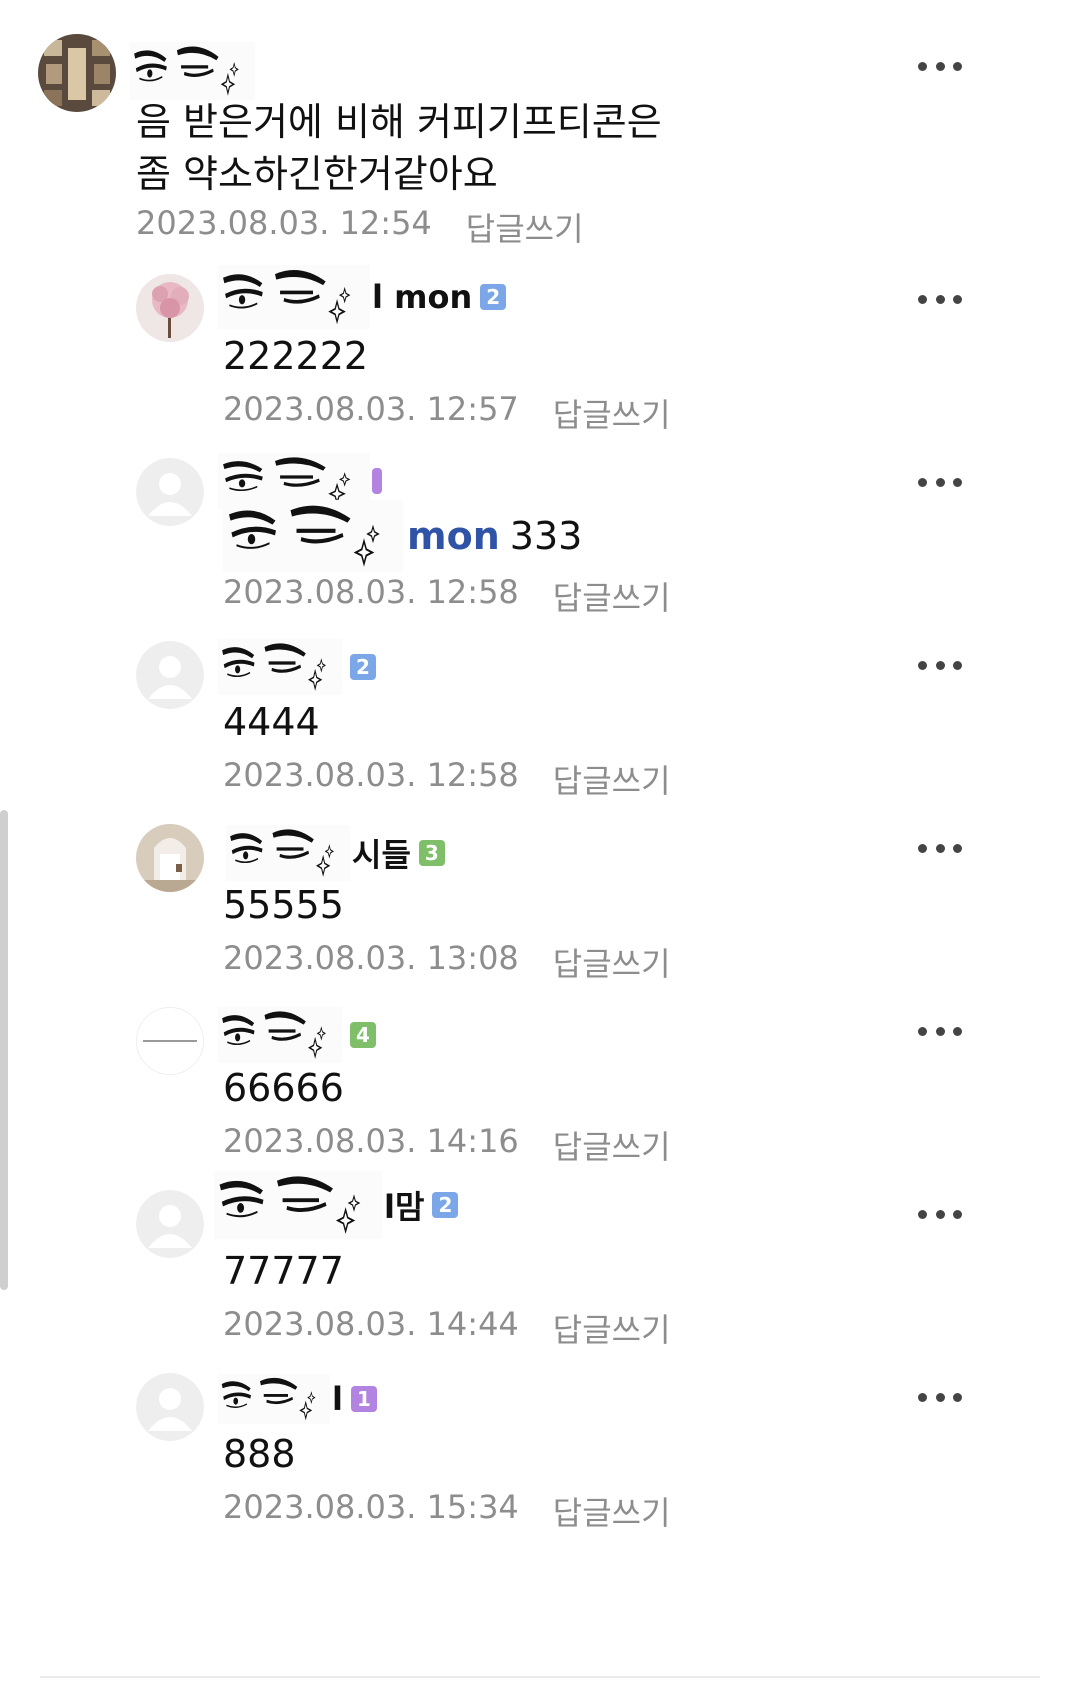 Image resolution: width=1080 pixels, height=1697 pixels. What do you see at coordinates (381, 855) in the screenshot?
I see `nickname-suffix: 시들` at bounding box center [381, 855].